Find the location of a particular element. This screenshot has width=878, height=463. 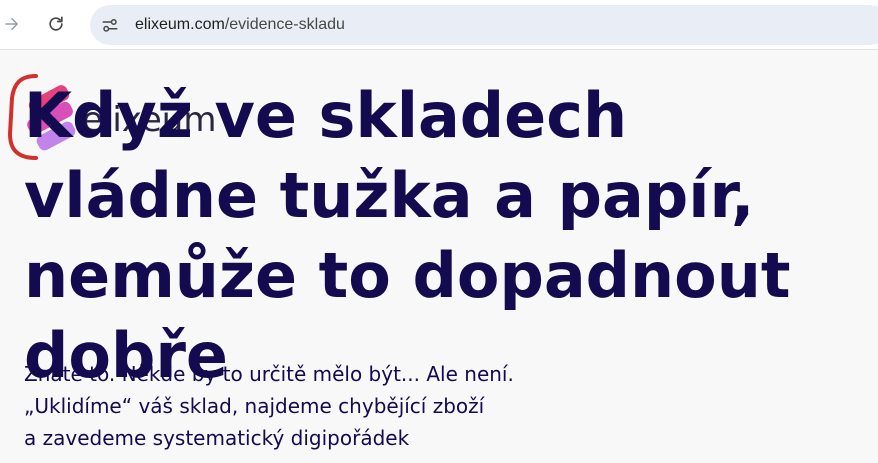

site-info-button is located at coordinates (110, 25).